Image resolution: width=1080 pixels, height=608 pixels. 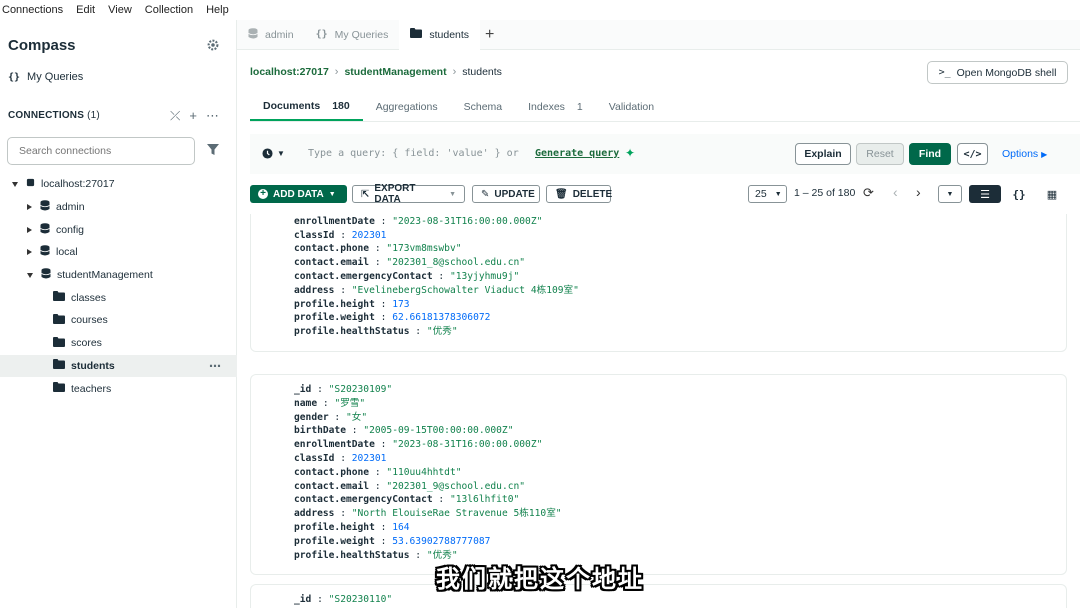 What do you see at coordinates (289, 72) in the screenshot?
I see `breadcrumb-host: localhost:27017` at bounding box center [289, 72].